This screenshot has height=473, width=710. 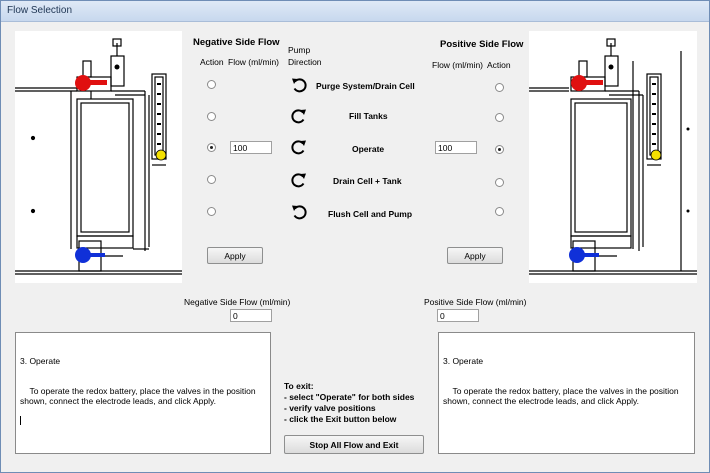 What do you see at coordinates (299, 386) in the screenshot?
I see `exit-instruction-line: To exit:` at bounding box center [299, 386].